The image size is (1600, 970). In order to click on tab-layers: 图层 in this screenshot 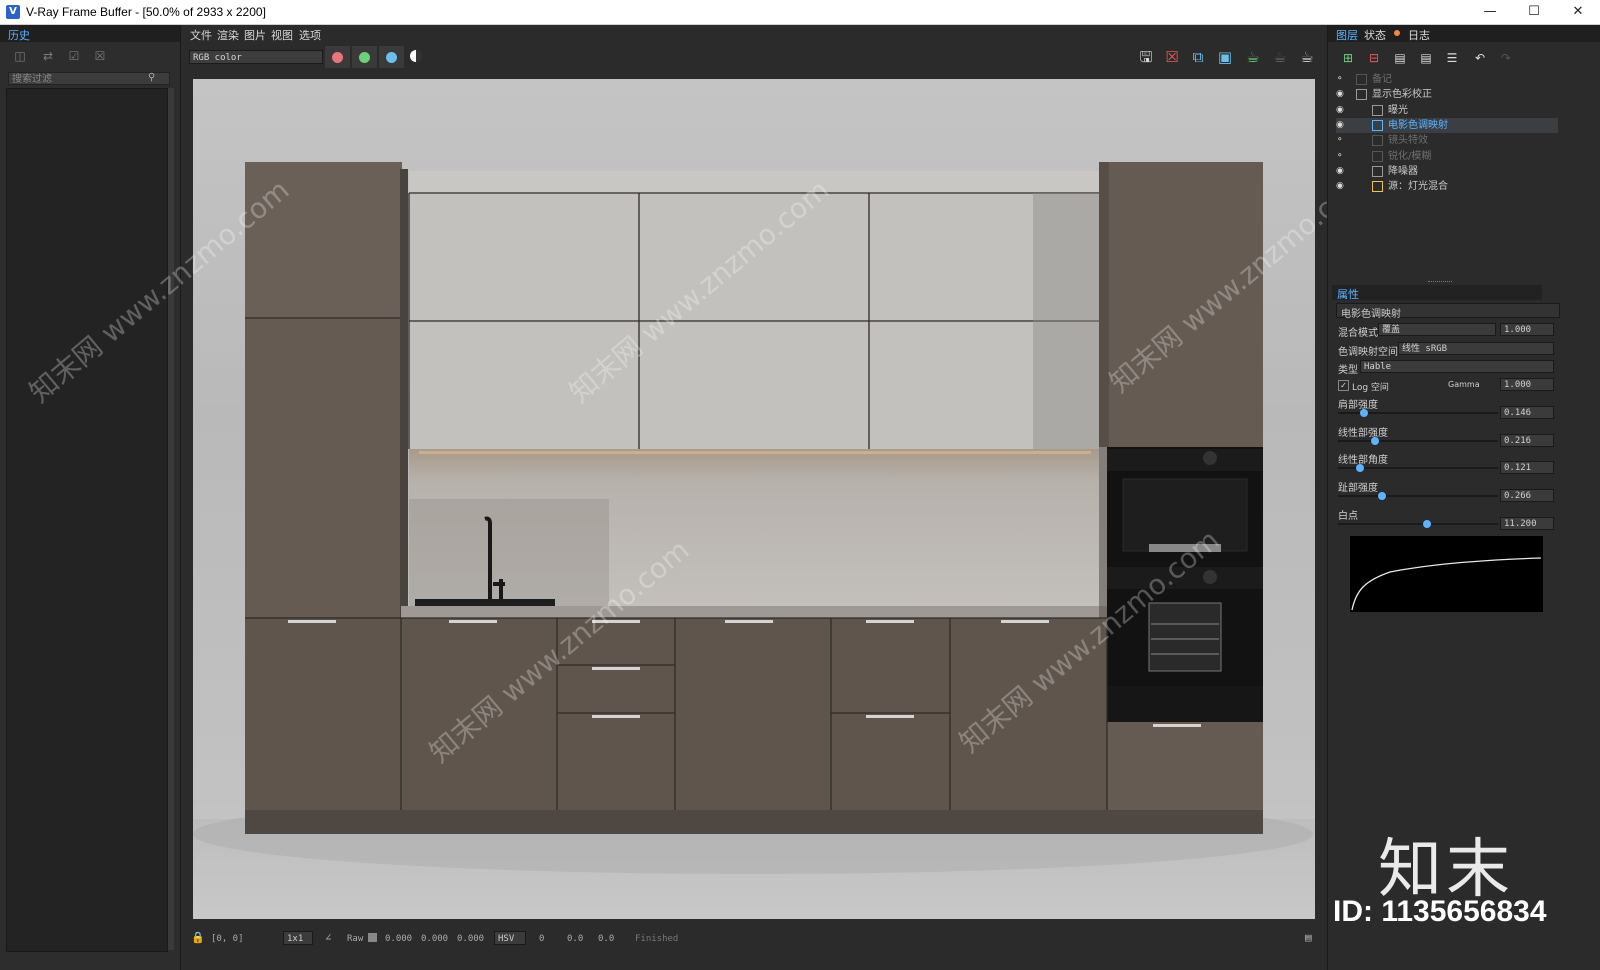, I will do `click(1347, 35)`.